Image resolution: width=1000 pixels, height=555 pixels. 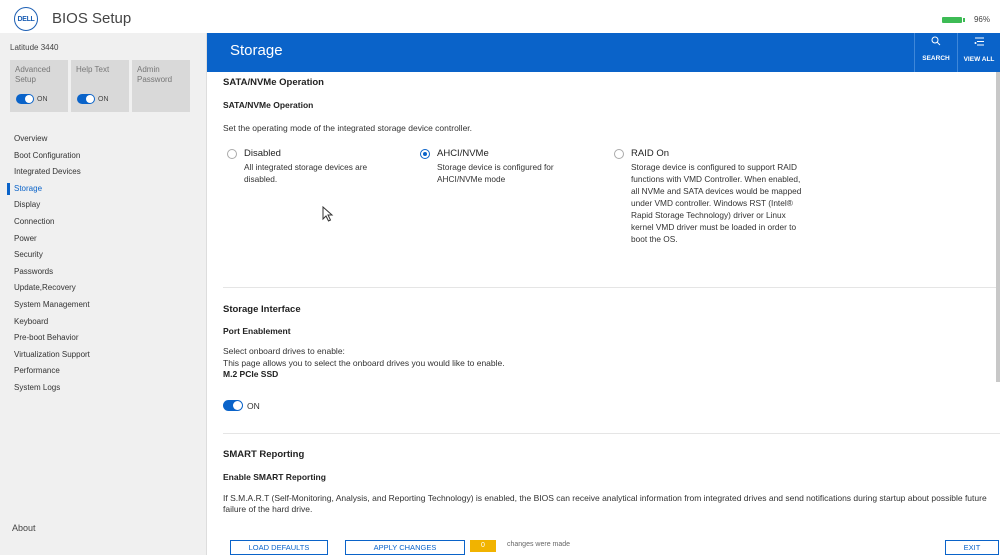 What do you see at coordinates (103, 156) in the screenshot?
I see `sidebar-item-boot-configuration: Boot Configuration` at bounding box center [103, 156].